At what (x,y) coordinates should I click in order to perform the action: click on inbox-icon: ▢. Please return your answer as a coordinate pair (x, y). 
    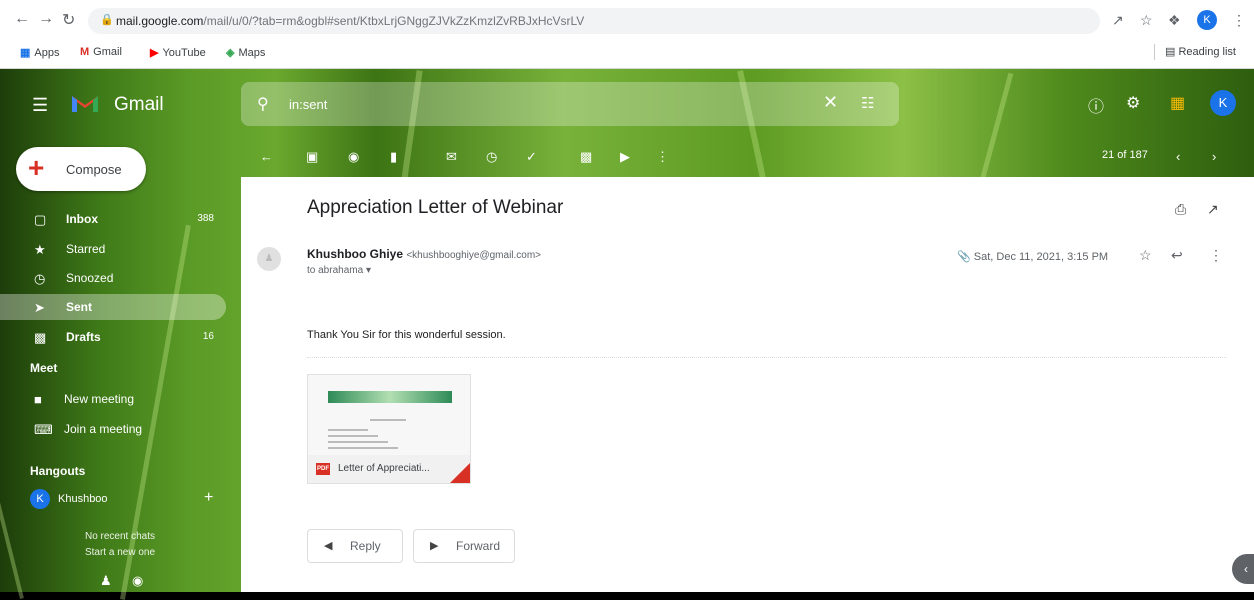
    Looking at the image, I should click on (40, 219).